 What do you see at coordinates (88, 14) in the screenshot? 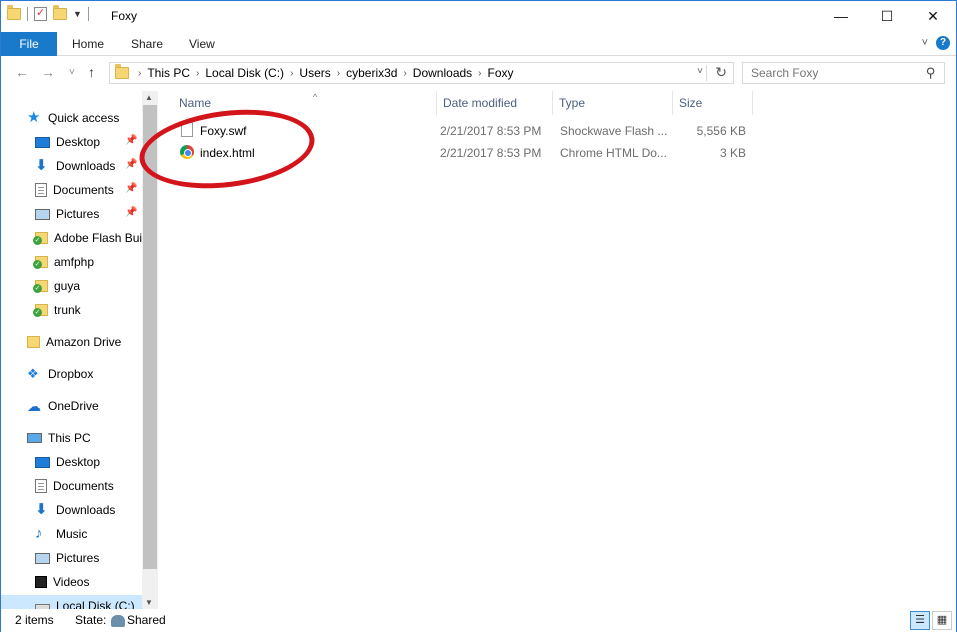
I see `toolbar-divider` at bounding box center [88, 14].